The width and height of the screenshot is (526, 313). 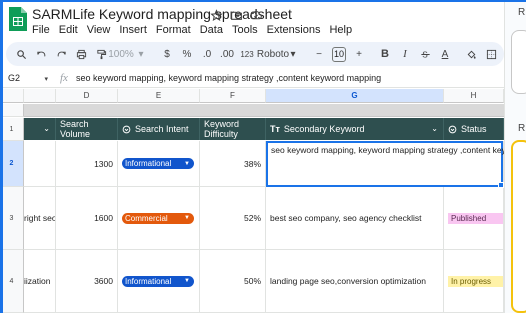 I want to click on fx-icon: fx, so click(x=64, y=78).